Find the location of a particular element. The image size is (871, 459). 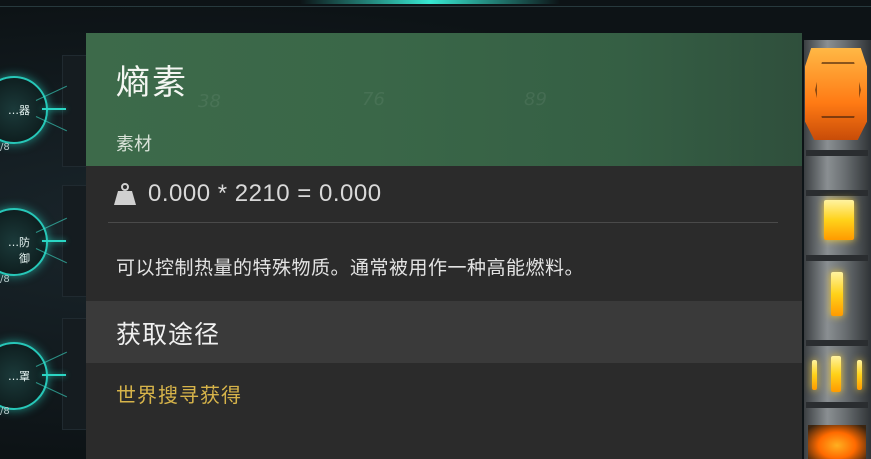

top-divider-line is located at coordinates (435, 6).